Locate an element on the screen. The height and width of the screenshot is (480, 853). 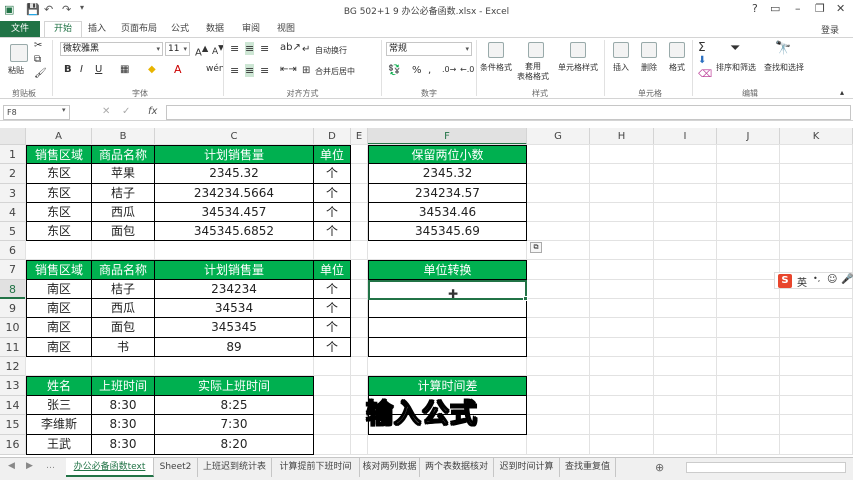
grow-font-icon: A▲ is located at coordinates (201, 50).